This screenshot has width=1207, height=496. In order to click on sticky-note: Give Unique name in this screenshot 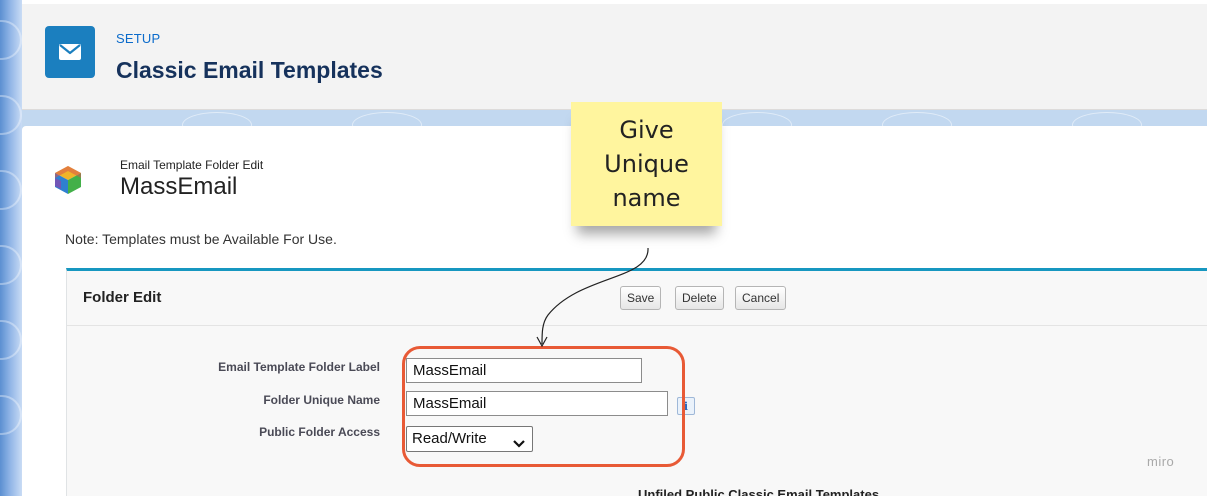, I will do `click(646, 164)`.